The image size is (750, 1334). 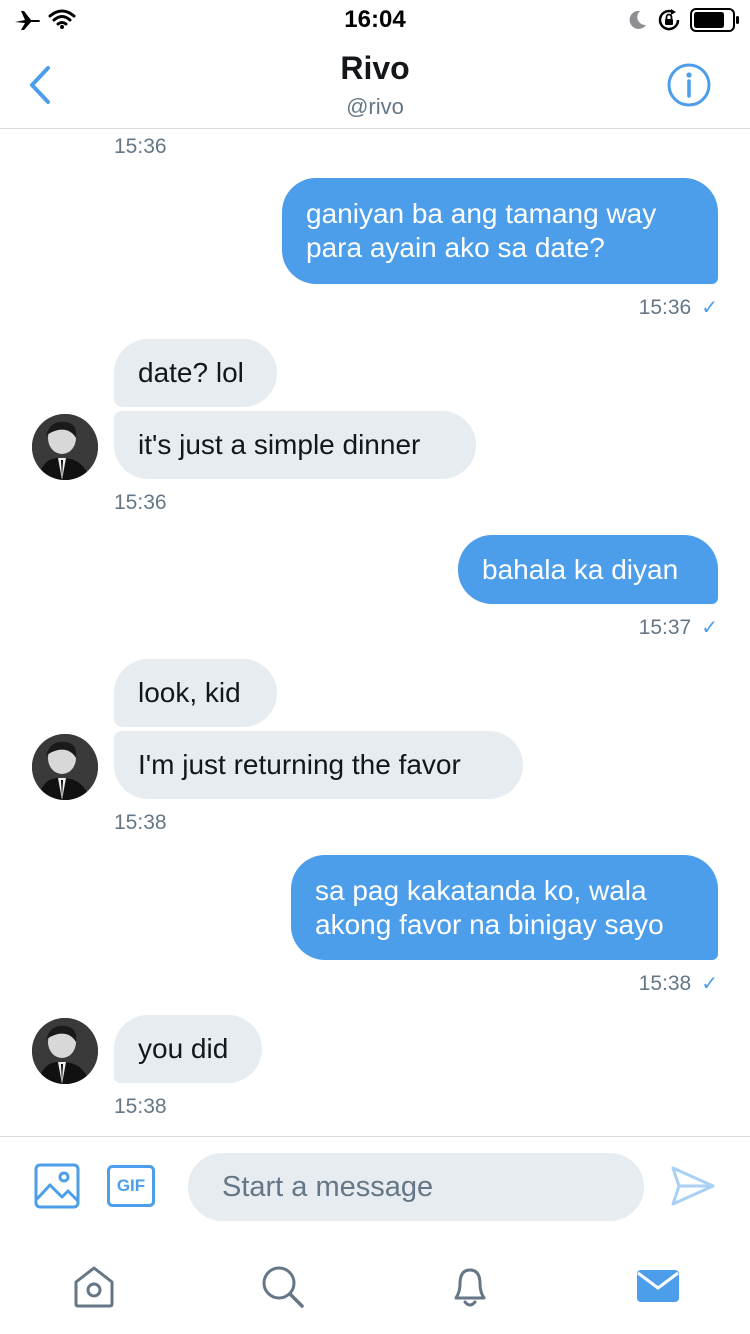 I want to click on message-meta: 15:36 ✓, so click(x=609, y=307).